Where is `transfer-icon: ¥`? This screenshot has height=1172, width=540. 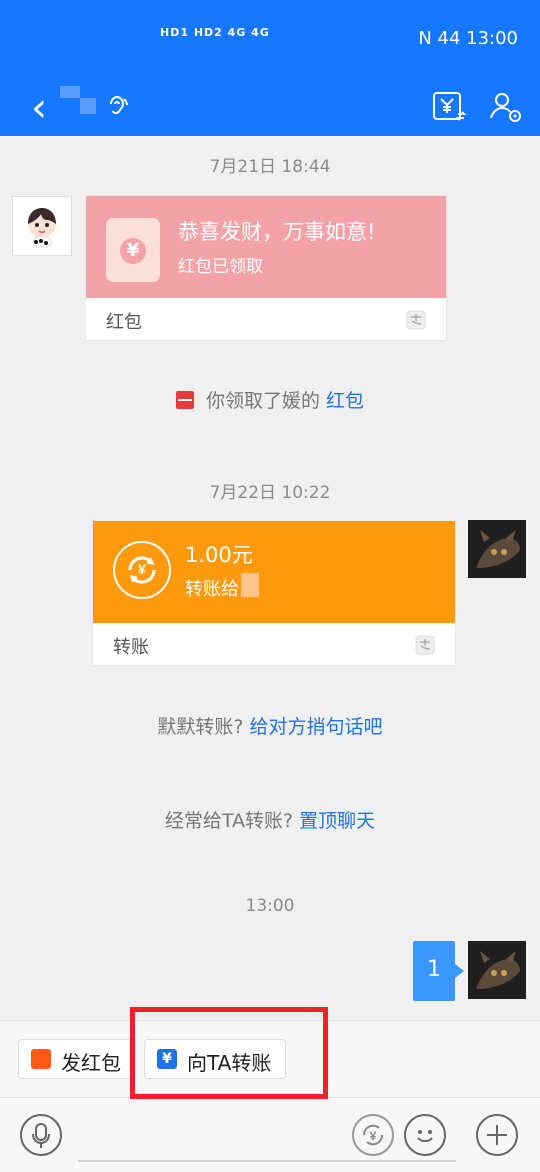 transfer-icon: ¥ is located at coordinates (142, 570).